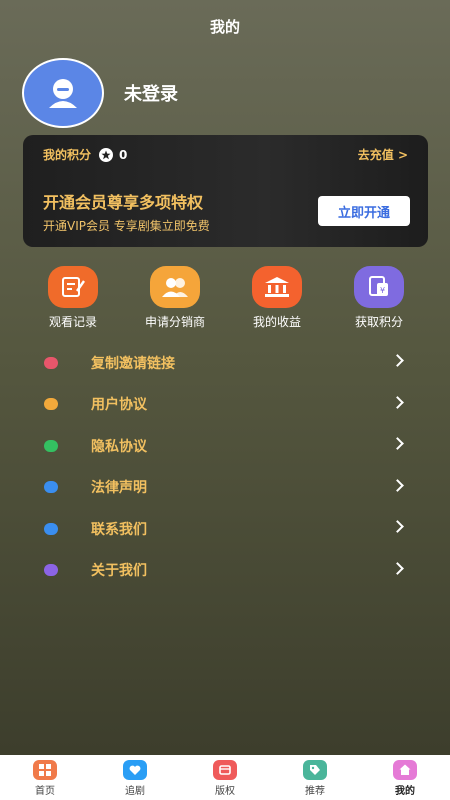 This screenshot has width=450, height=800. Describe the element at coordinates (73, 287) in the screenshot. I see `edit-note-icon` at that location.